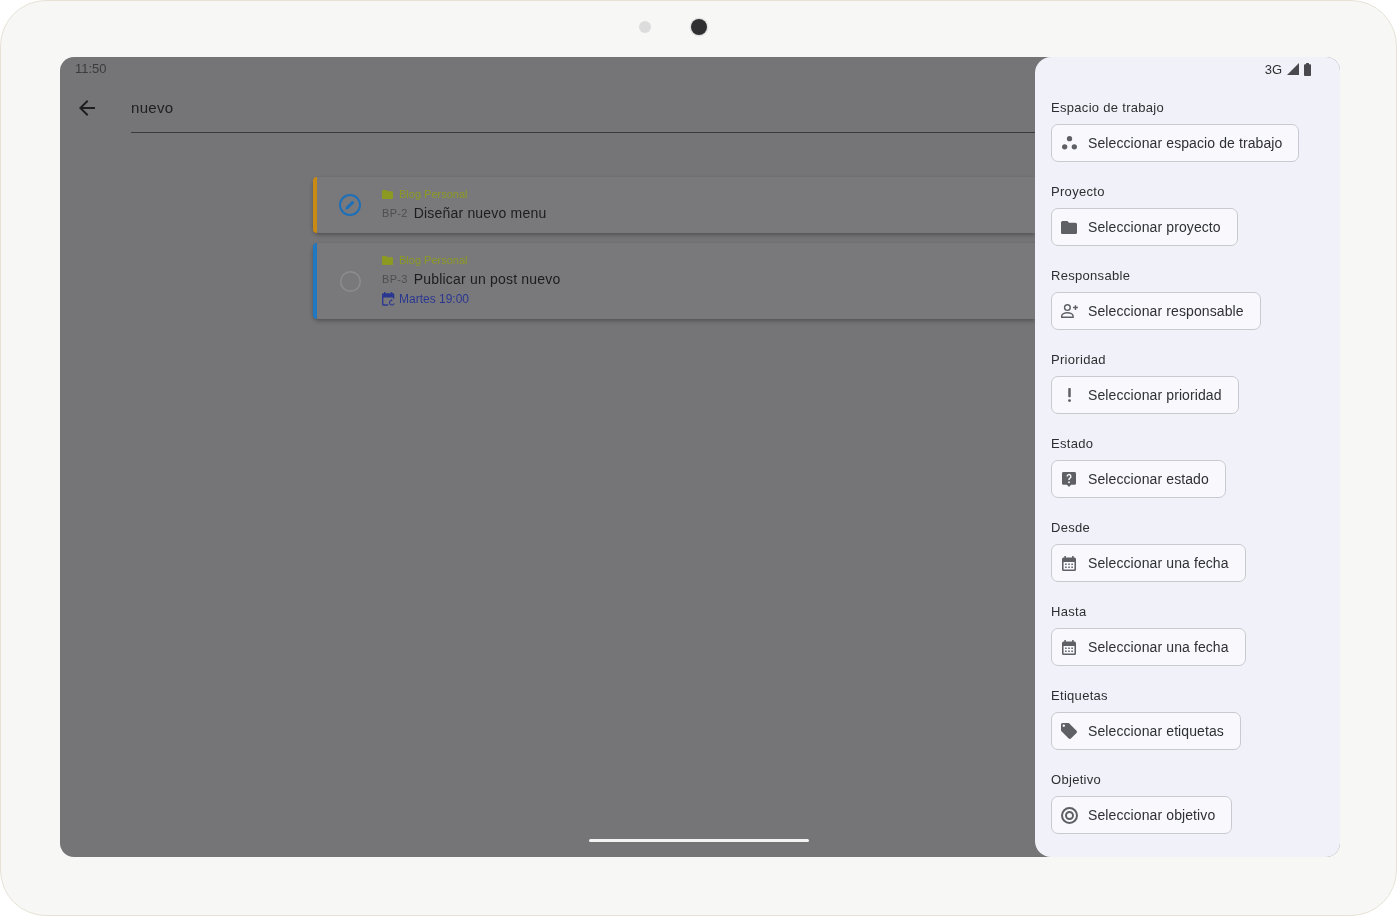  Describe the element at coordinates (1273, 69) in the screenshot. I see `network-label: 3G` at that location.